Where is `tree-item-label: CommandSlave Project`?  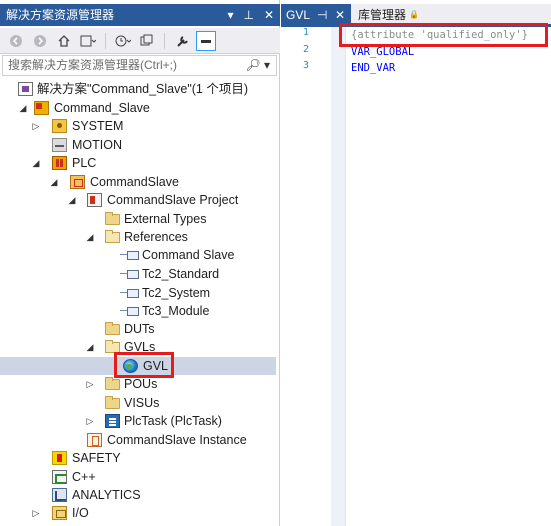
tree-item-label: CommandSlave Project is located at coordinates (173, 200).